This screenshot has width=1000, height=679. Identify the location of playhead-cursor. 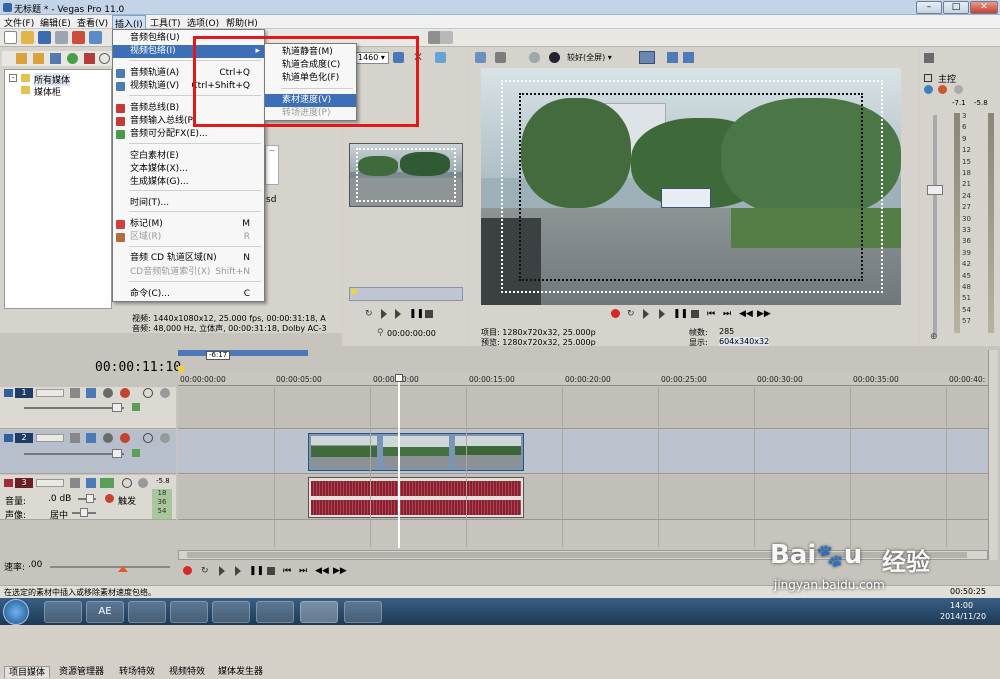
(399, 461).